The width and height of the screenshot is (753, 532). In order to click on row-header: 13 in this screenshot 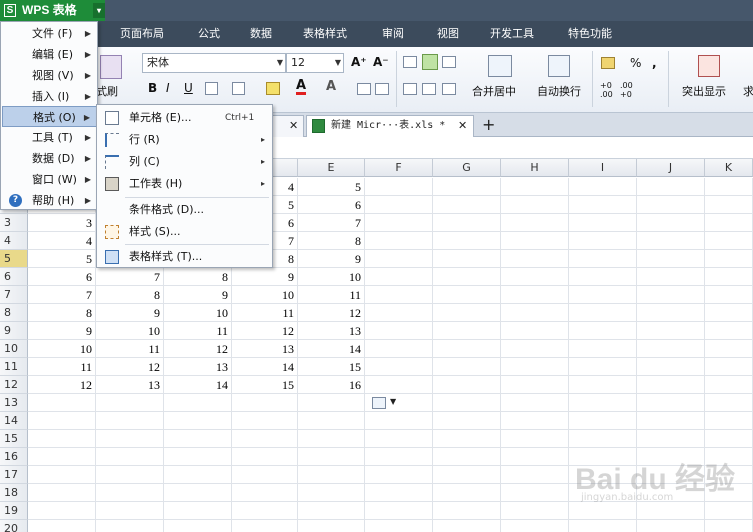, I will do `click(14, 403)`.